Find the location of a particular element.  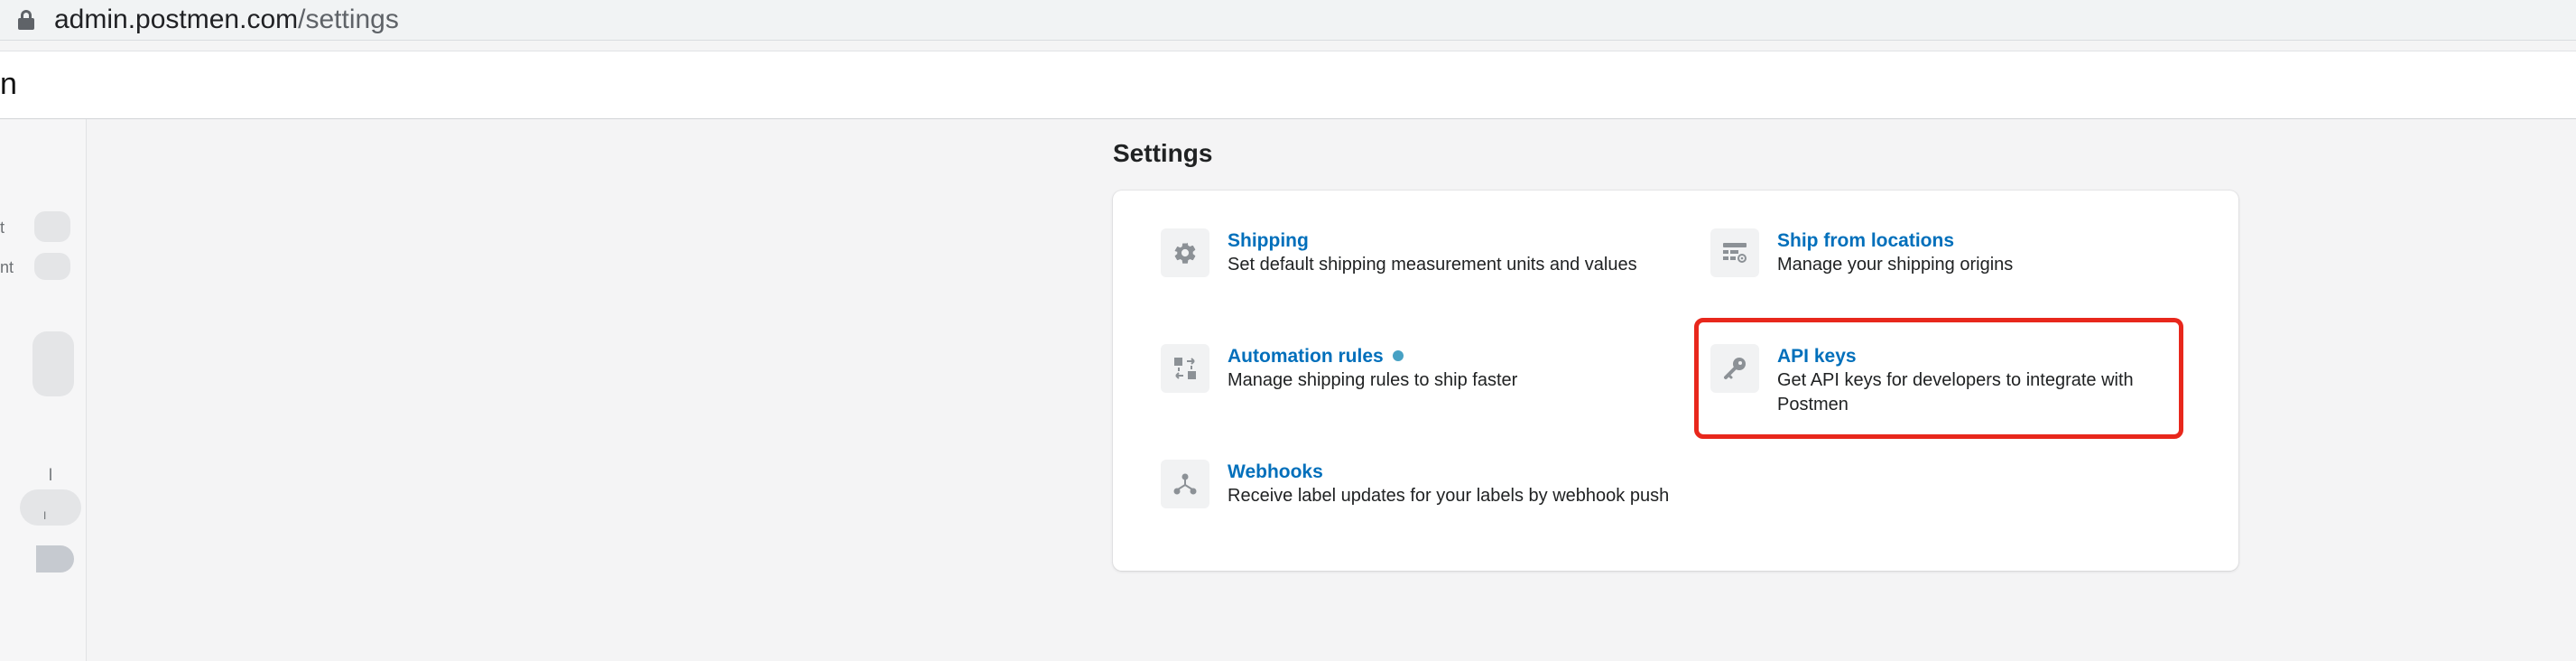

url-field: admin.postmen.com/settings is located at coordinates (226, 20).